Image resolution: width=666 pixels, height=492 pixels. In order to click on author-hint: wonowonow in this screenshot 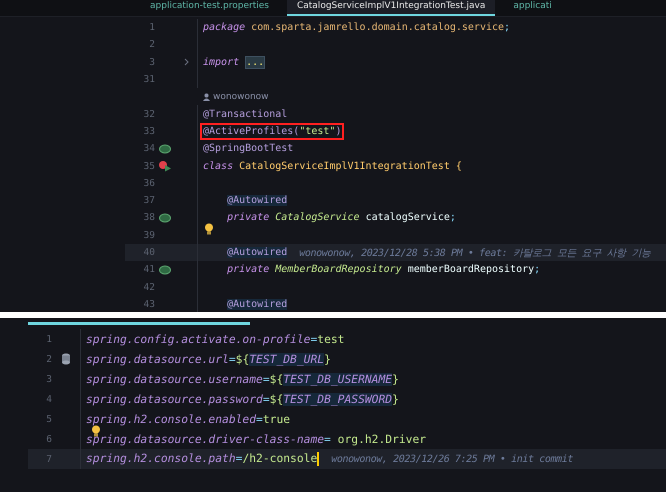, I will do `click(241, 97)`.